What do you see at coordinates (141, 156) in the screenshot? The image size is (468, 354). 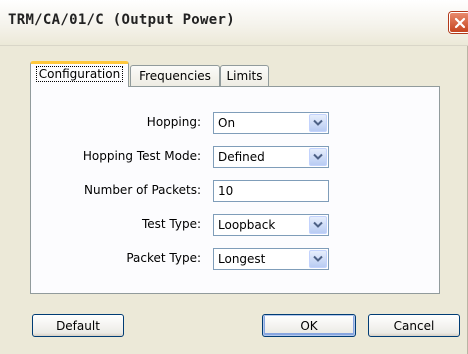 I see `hopping-test-mode-label: Hopping Test Mode:` at bounding box center [141, 156].